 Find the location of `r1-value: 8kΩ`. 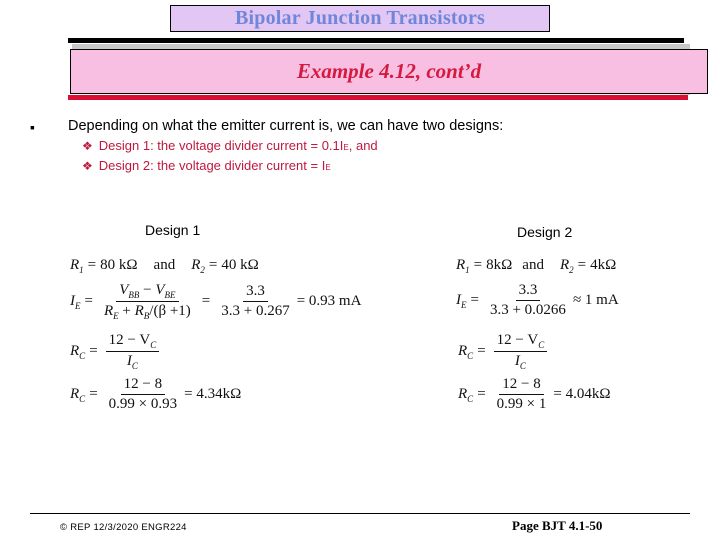

r1-value: 8kΩ is located at coordinates (499, 265).